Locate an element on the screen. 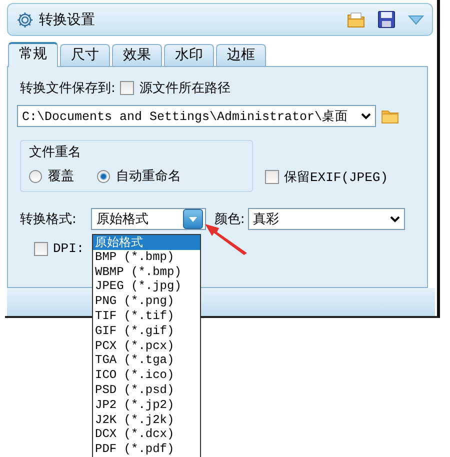 The height and width of the screenshot is (457, 450). color-label: 颜色: is located at coordinates (229, 219).